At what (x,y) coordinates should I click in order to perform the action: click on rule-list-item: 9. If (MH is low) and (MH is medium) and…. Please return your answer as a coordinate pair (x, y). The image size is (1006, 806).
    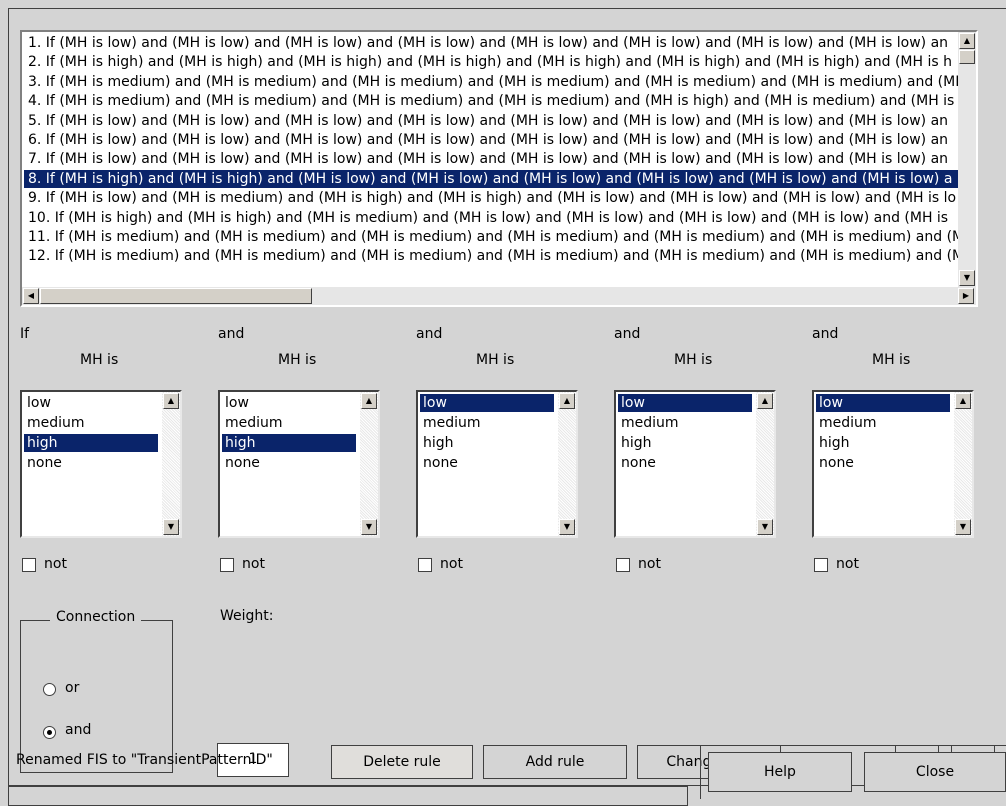
    Looking at the image, I should click on (500, 198).